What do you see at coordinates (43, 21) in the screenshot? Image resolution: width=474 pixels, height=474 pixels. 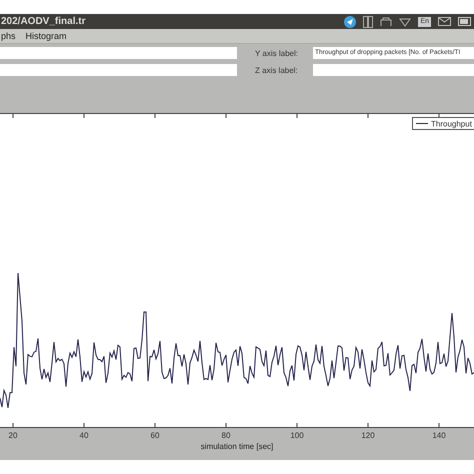 I see `window-title: 202/AODV_final.tr` at bounding box center [43, 21].